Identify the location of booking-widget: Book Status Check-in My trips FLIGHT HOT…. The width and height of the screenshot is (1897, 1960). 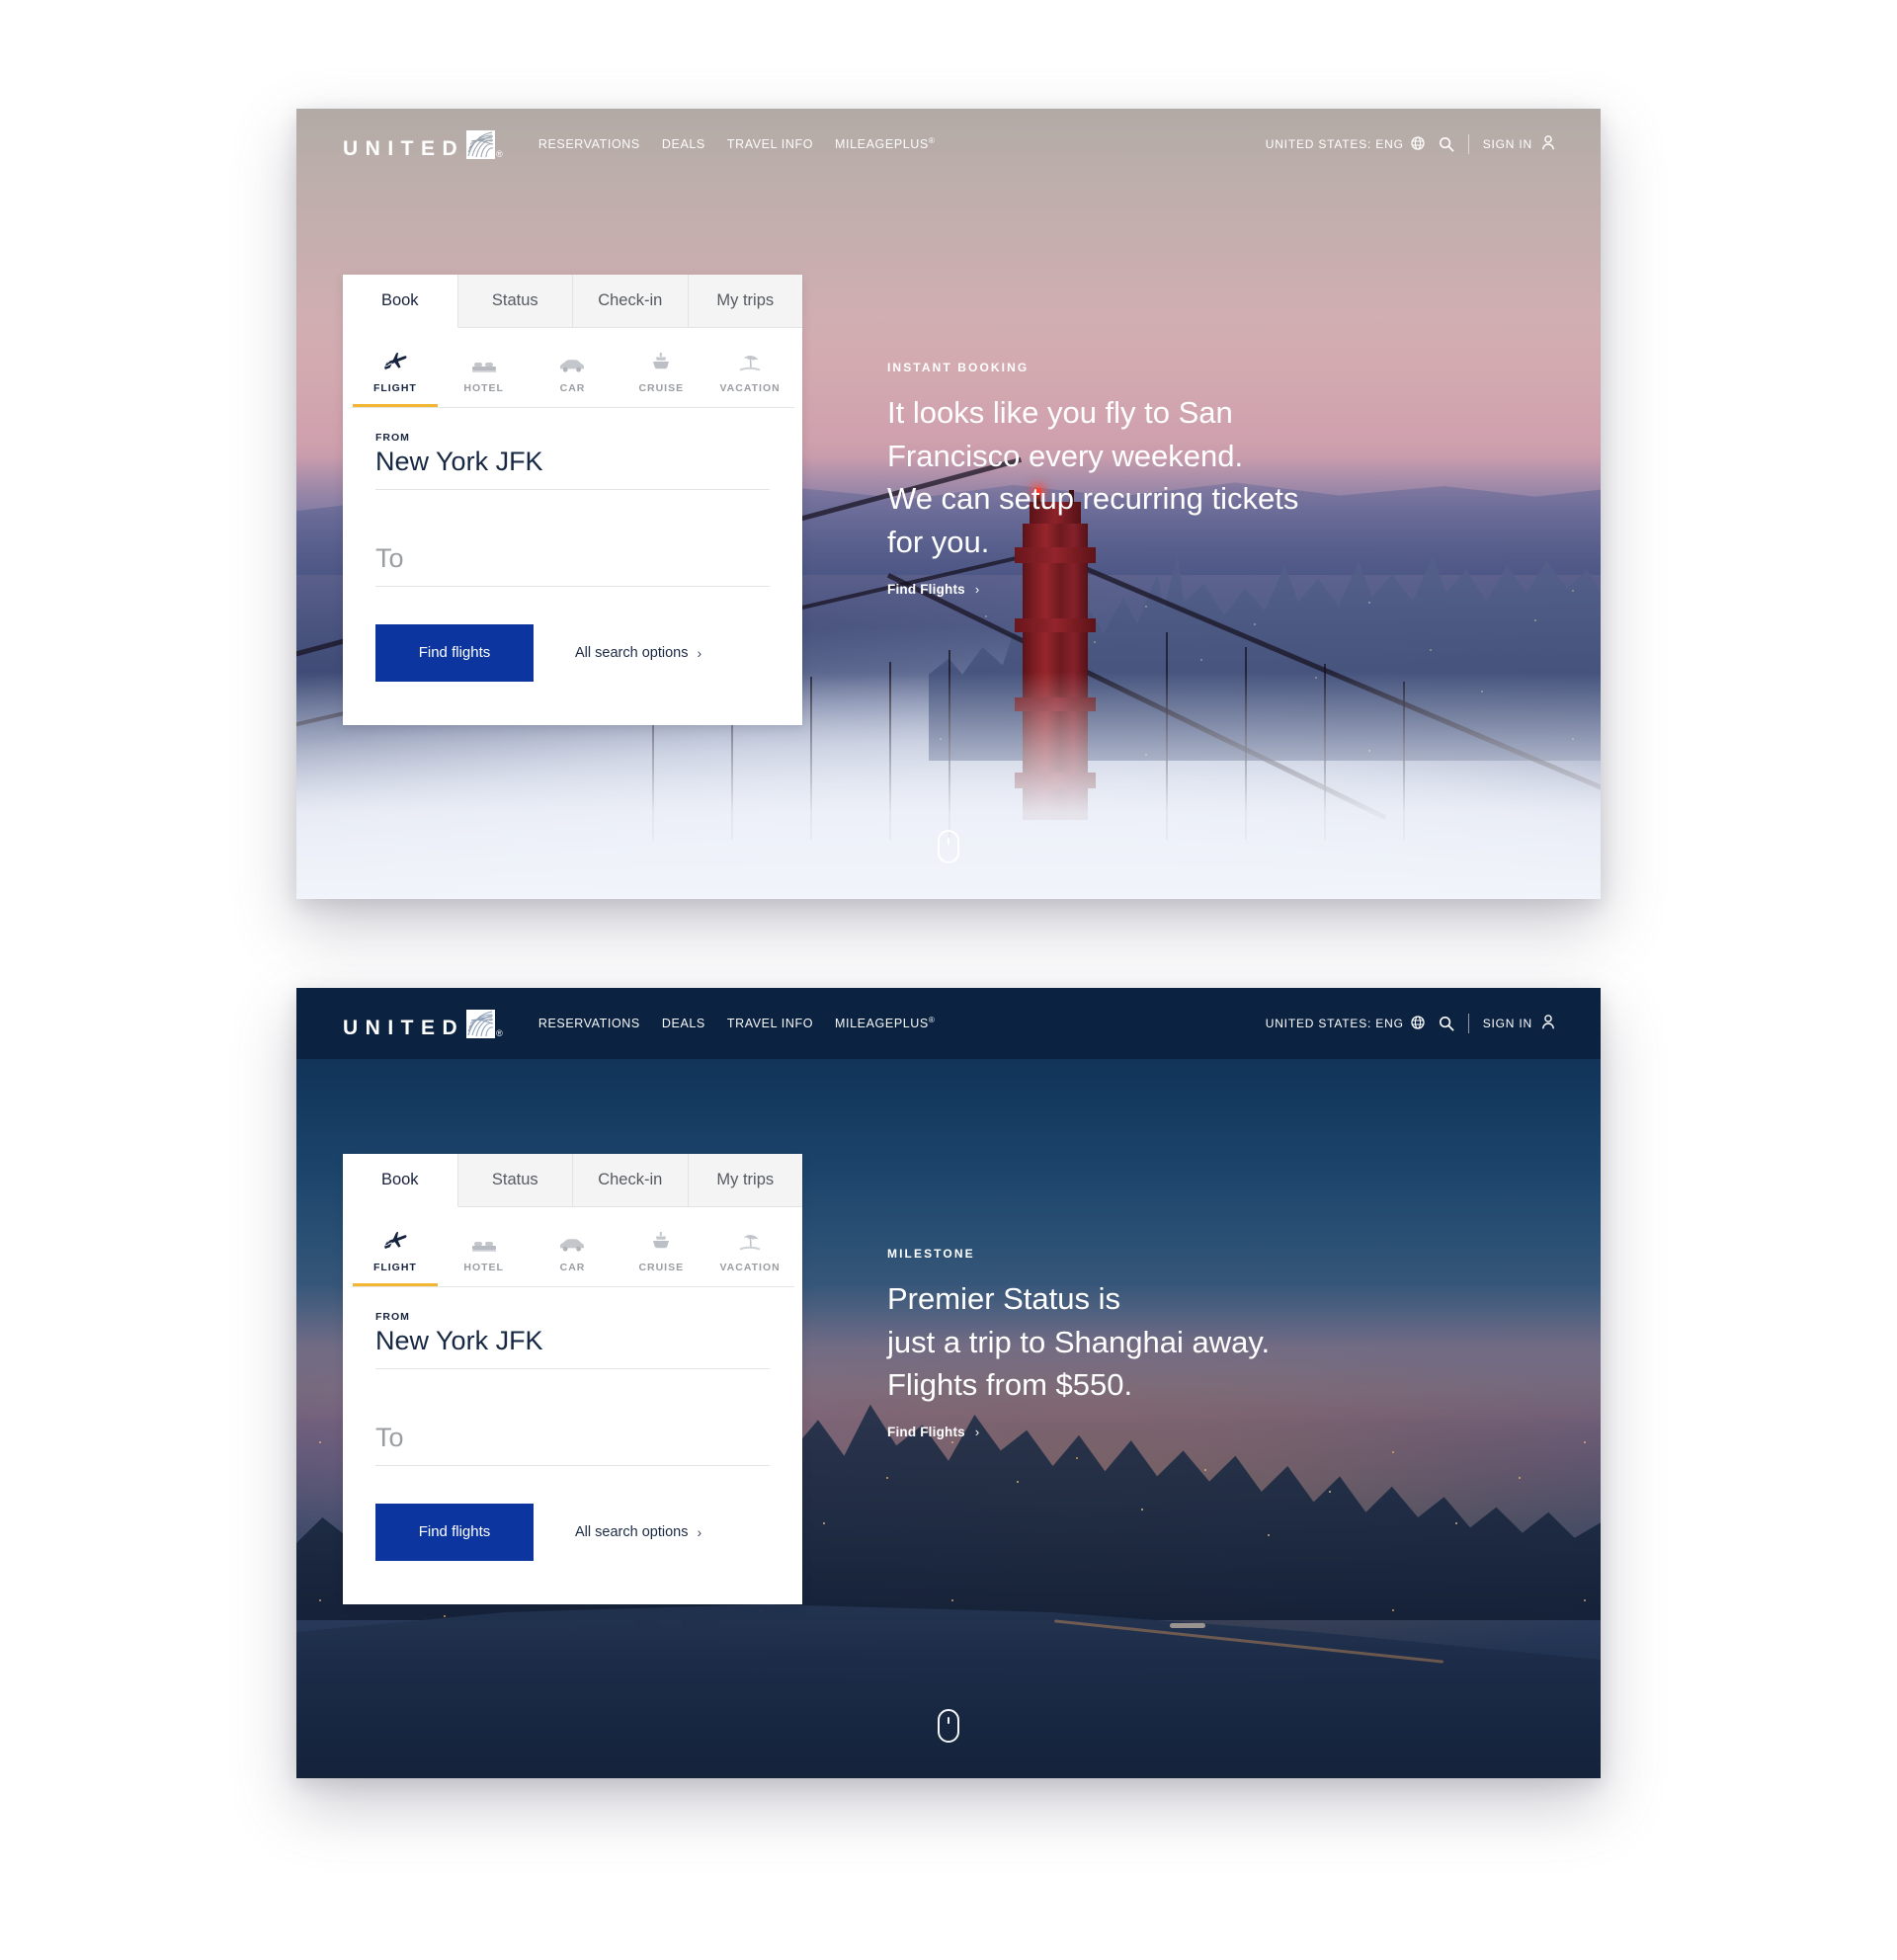
(572, 500).